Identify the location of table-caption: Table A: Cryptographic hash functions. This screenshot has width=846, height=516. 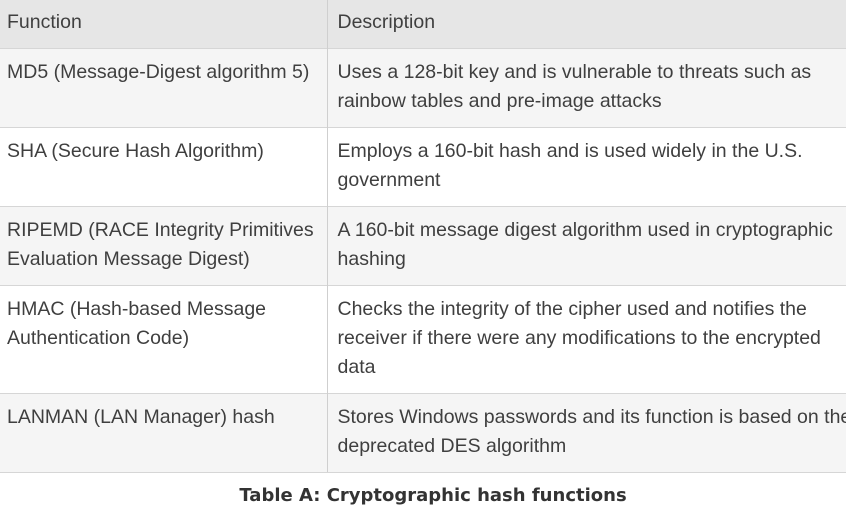
(433, 495).